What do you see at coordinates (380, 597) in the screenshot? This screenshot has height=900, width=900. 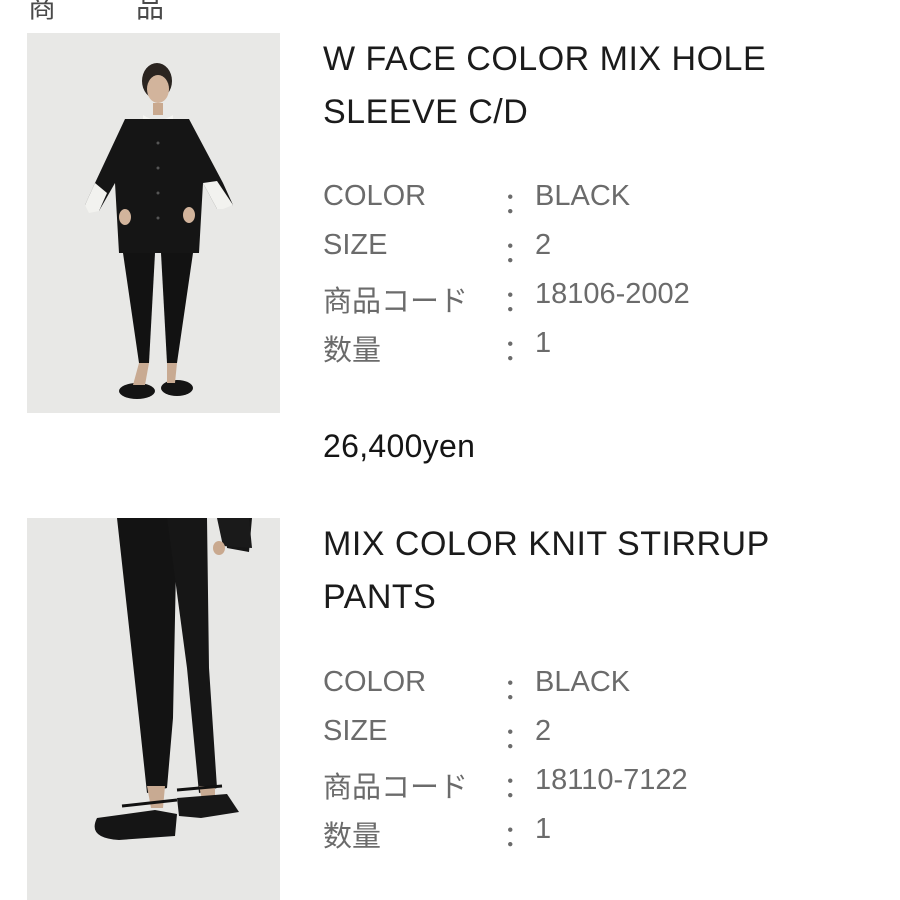 I see `product-title-line-2: PANTS` at bounding box center [380, 597].